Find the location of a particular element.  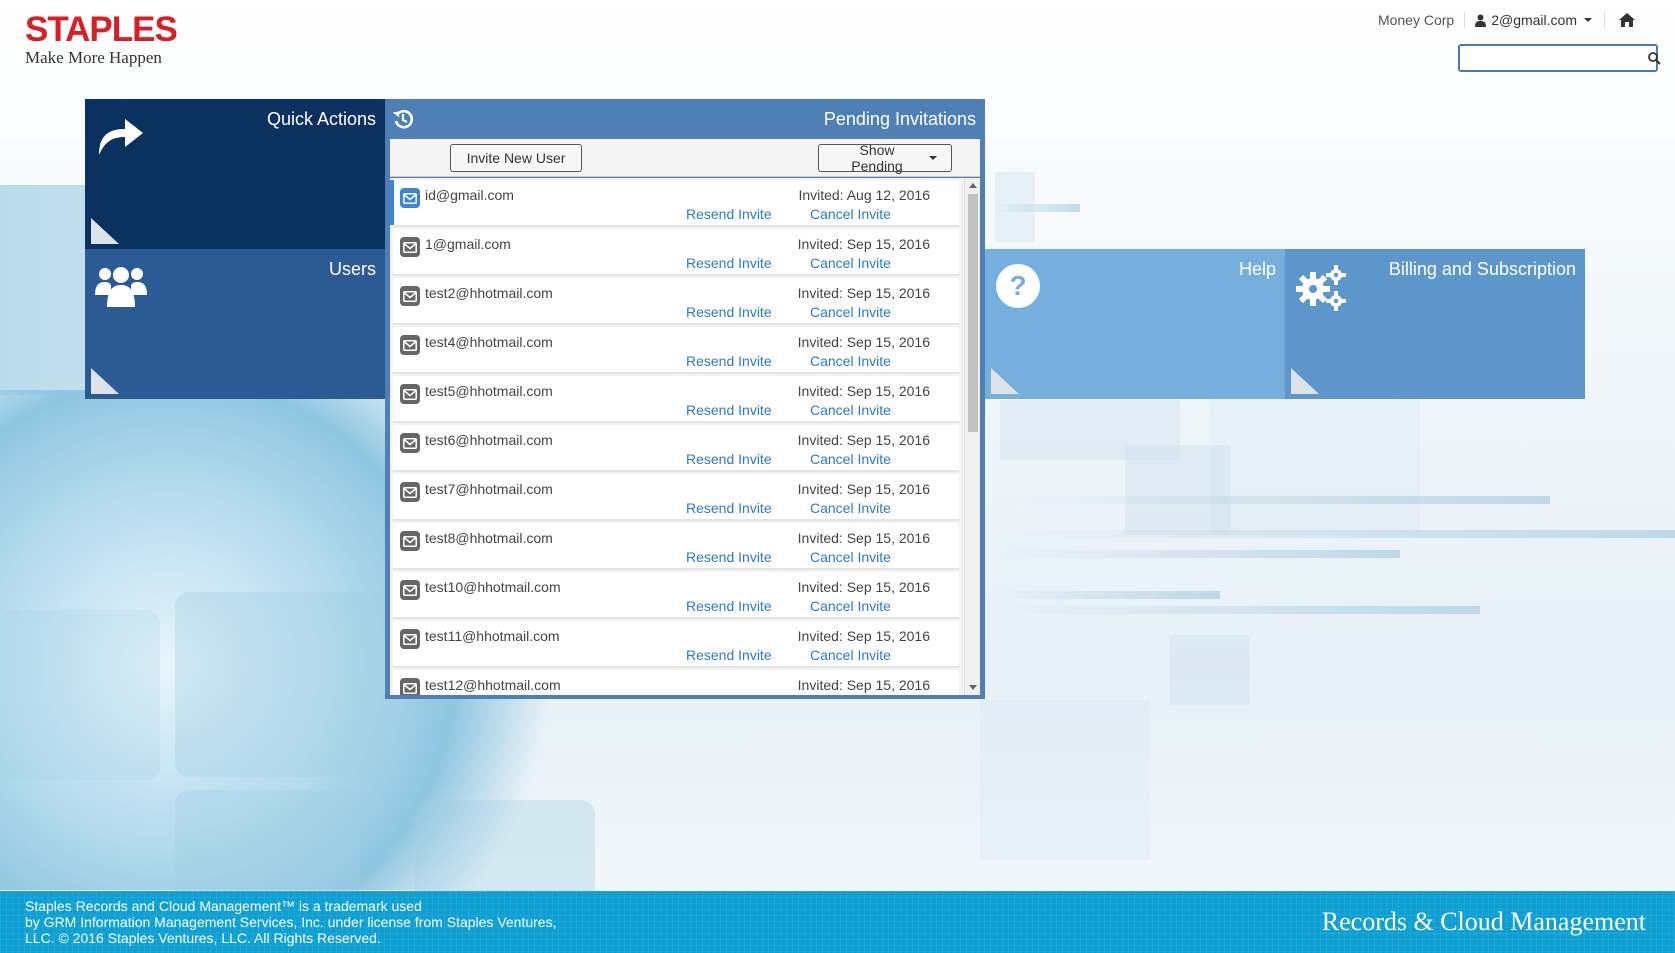

logo-wordmark: STAPLES is located at coordinates (101, 29).